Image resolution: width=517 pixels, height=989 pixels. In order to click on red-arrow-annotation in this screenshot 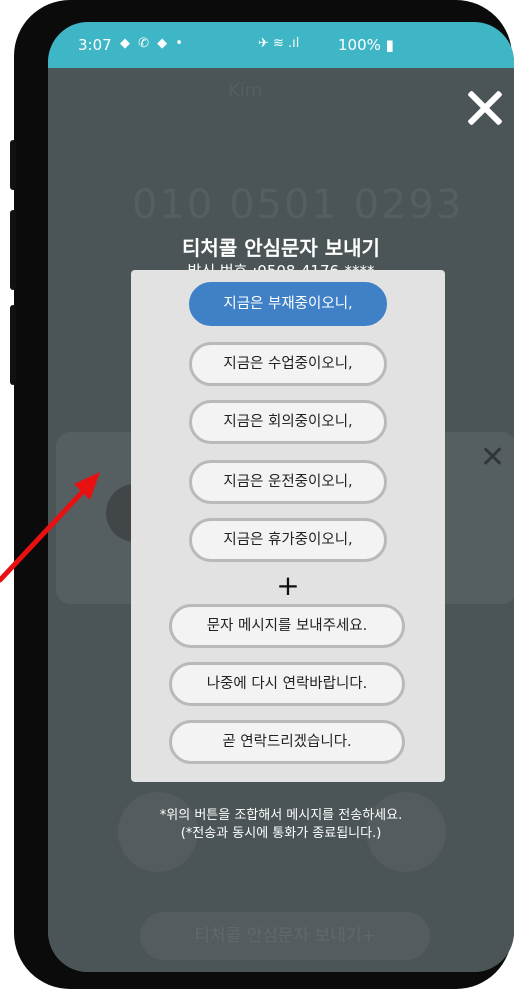, I will do `click(50, 527)`.